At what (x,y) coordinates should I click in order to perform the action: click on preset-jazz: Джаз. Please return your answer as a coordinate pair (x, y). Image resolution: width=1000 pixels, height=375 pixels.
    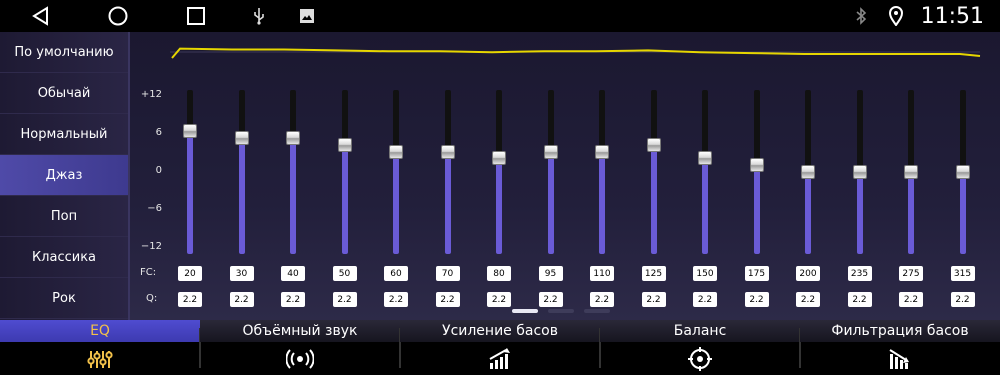
    Looking at the image, I should click on (64, 175).